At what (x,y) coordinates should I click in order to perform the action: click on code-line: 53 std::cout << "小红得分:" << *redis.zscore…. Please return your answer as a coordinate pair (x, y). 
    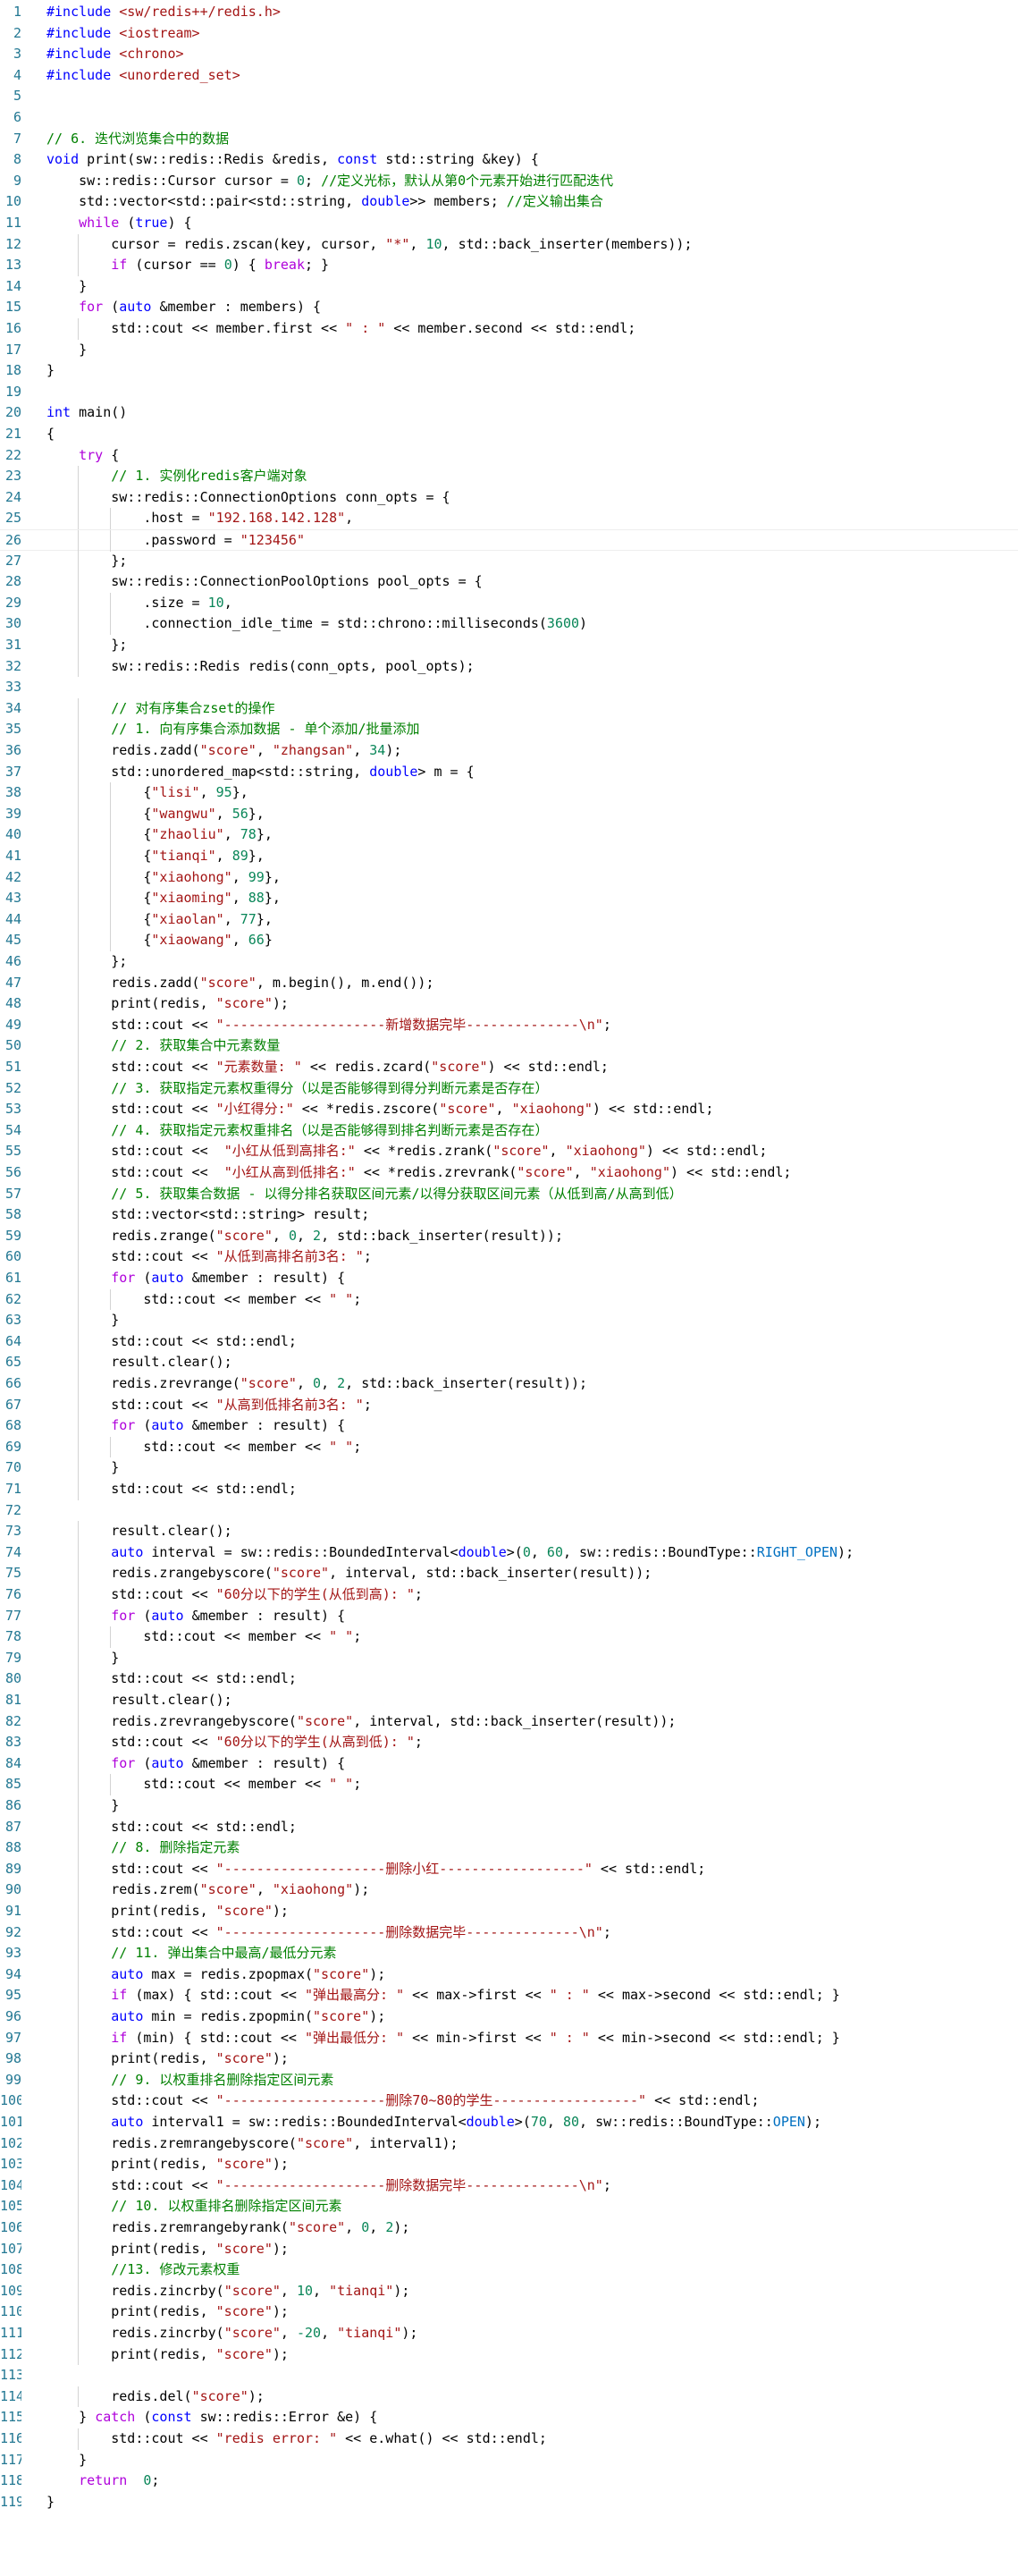
    Looking at the image, I should click on (509, 1109).